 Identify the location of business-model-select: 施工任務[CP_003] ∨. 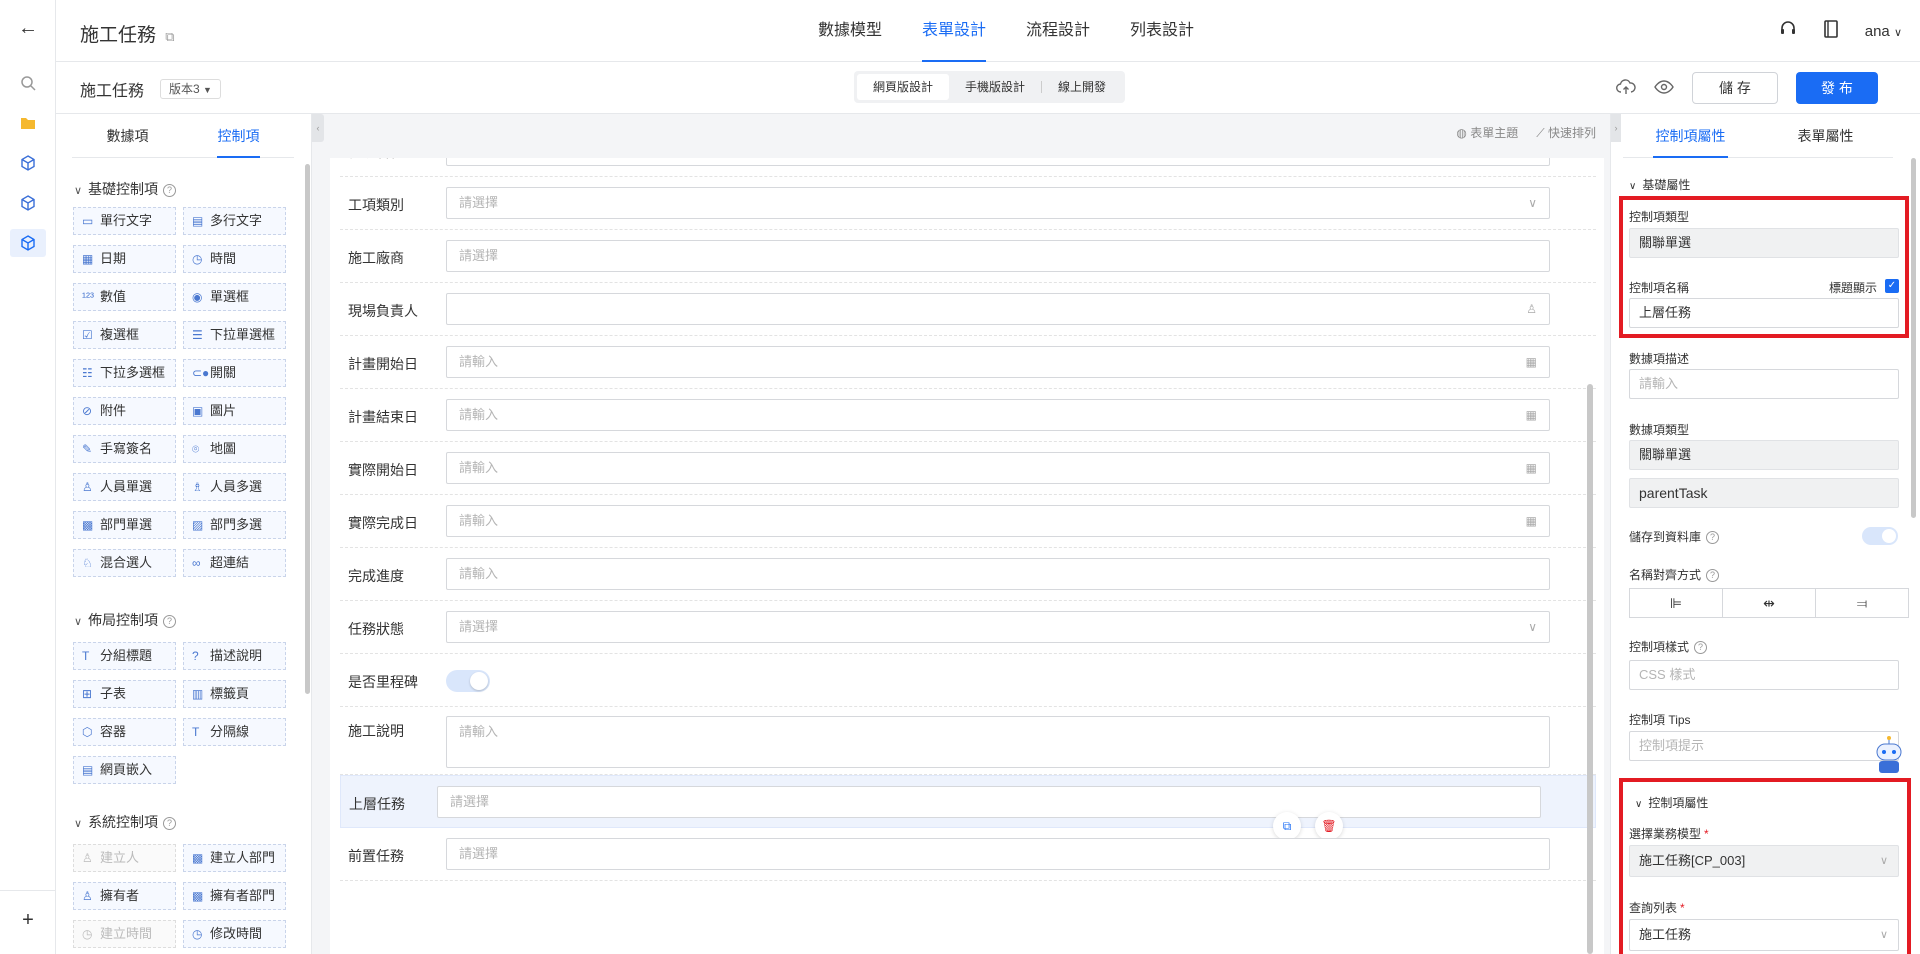
(1764, 861).